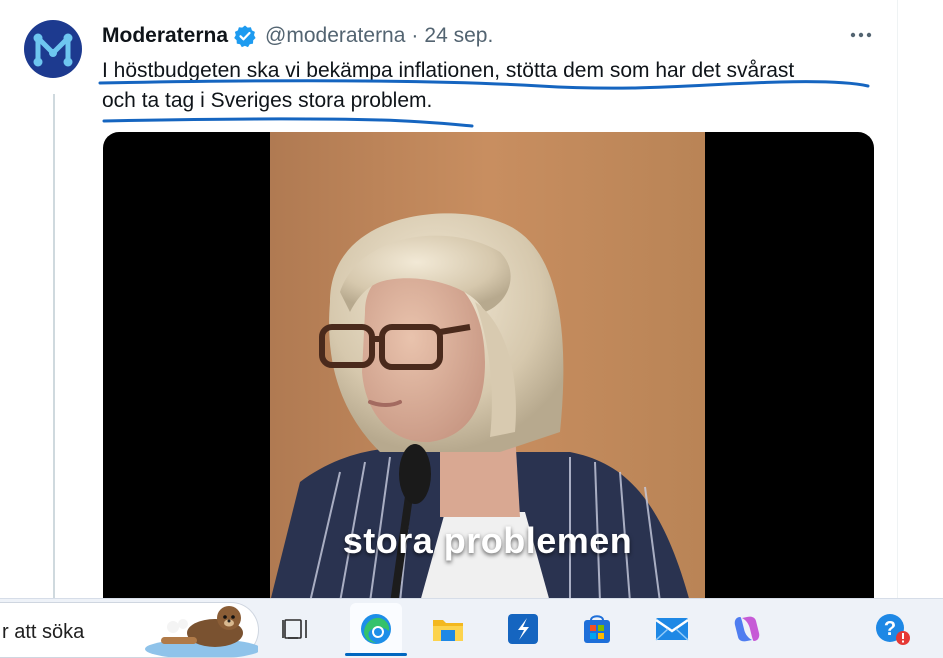  I want to click on app-icon, so click(523, 629).